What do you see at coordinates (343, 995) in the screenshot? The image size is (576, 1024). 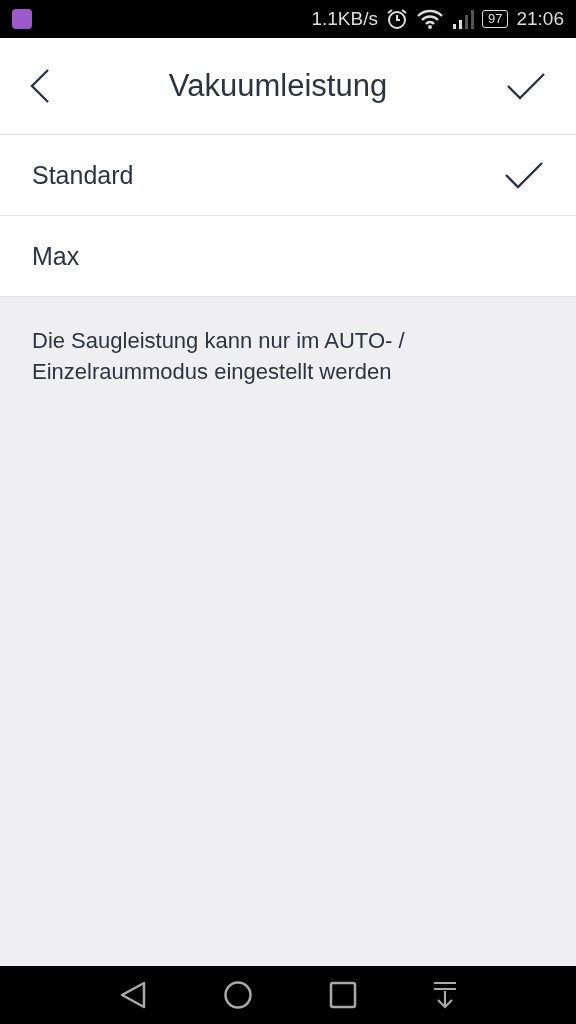 I see `recents-icon` at bounding box center [343, 995].